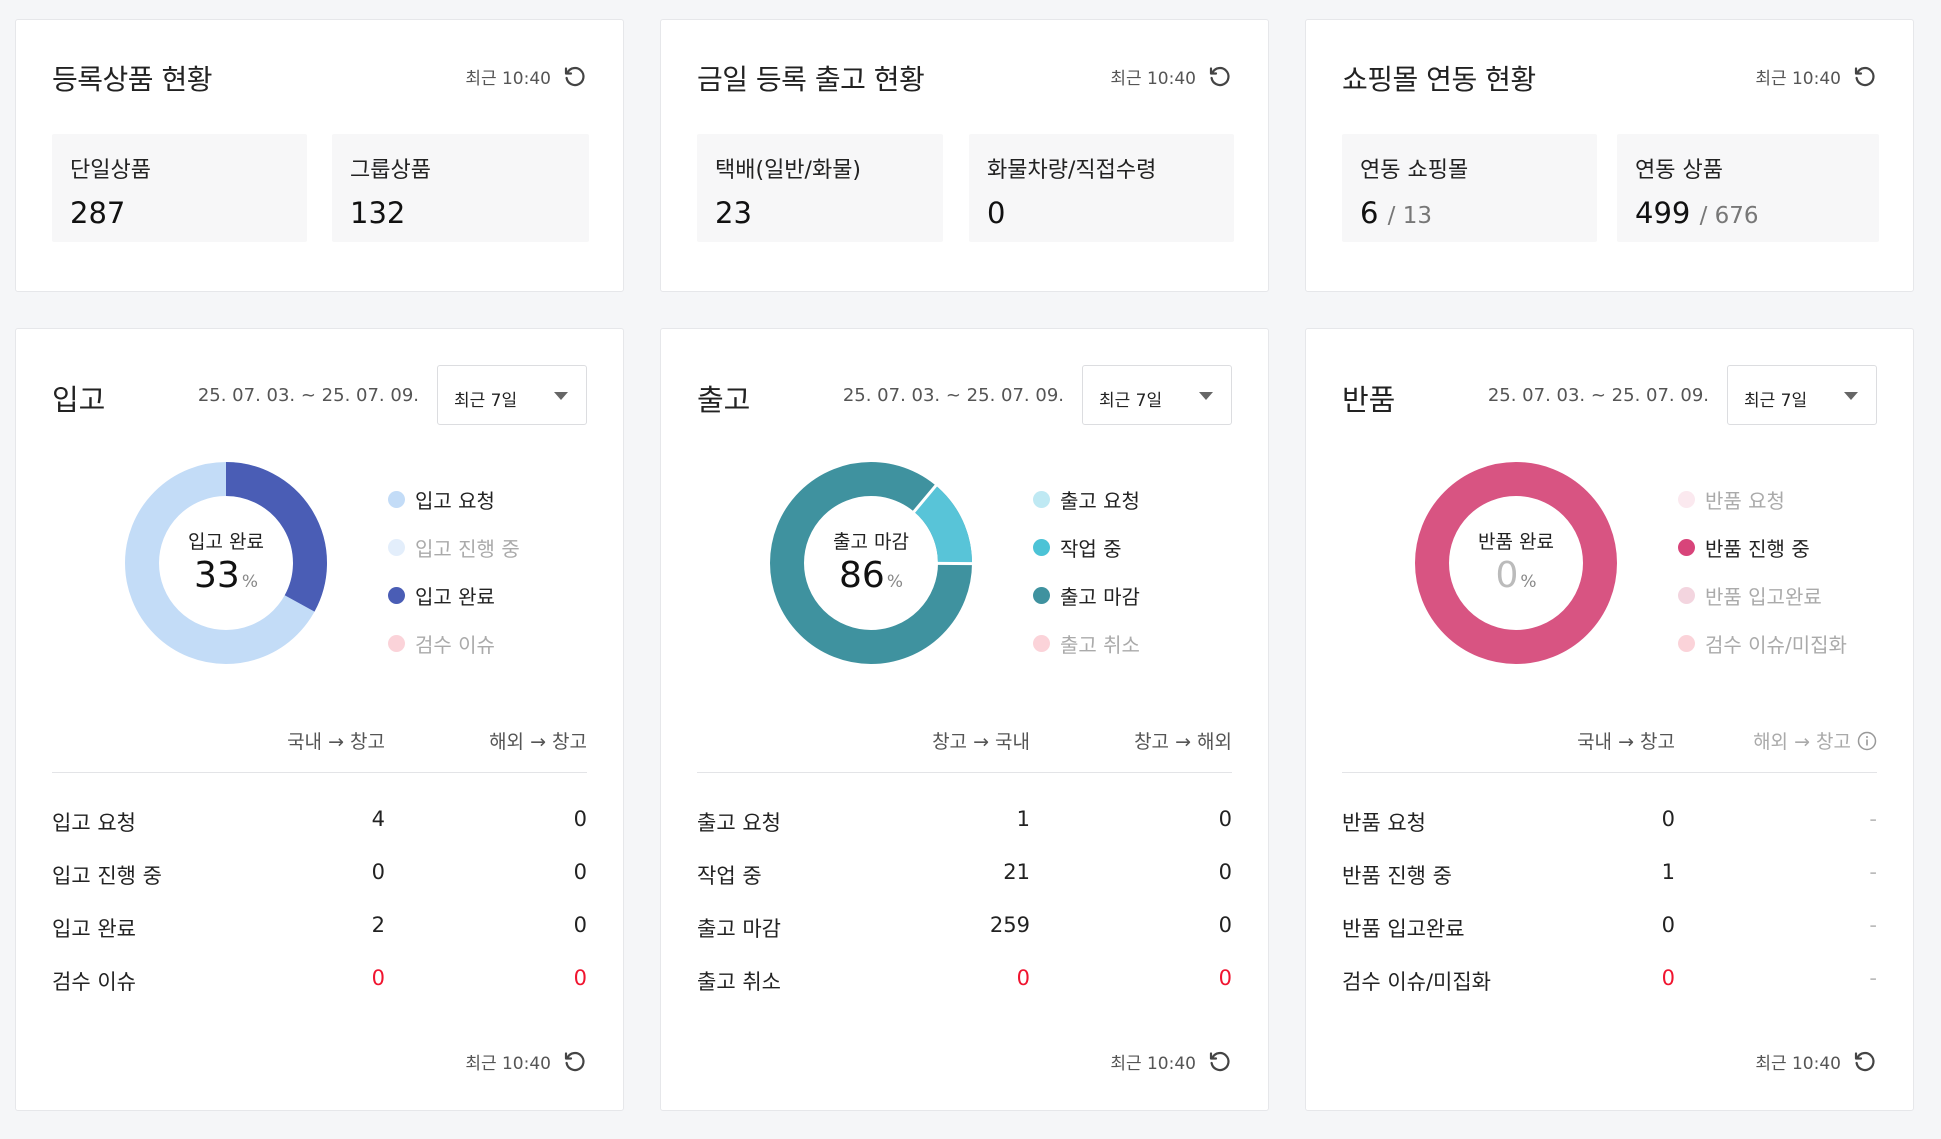 This screenshot has width=1941, height=1139. What do you see at coordinates (739, 982) in the screenshot?
I see `row-label: 출고 취소` at bounding box center [739, 982].